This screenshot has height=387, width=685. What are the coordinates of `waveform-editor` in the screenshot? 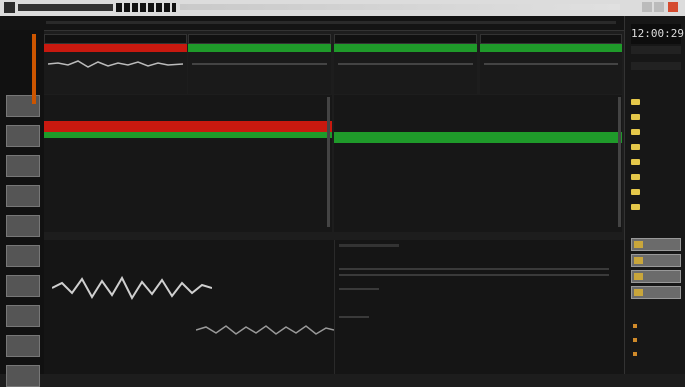 It's located at (189, 307).